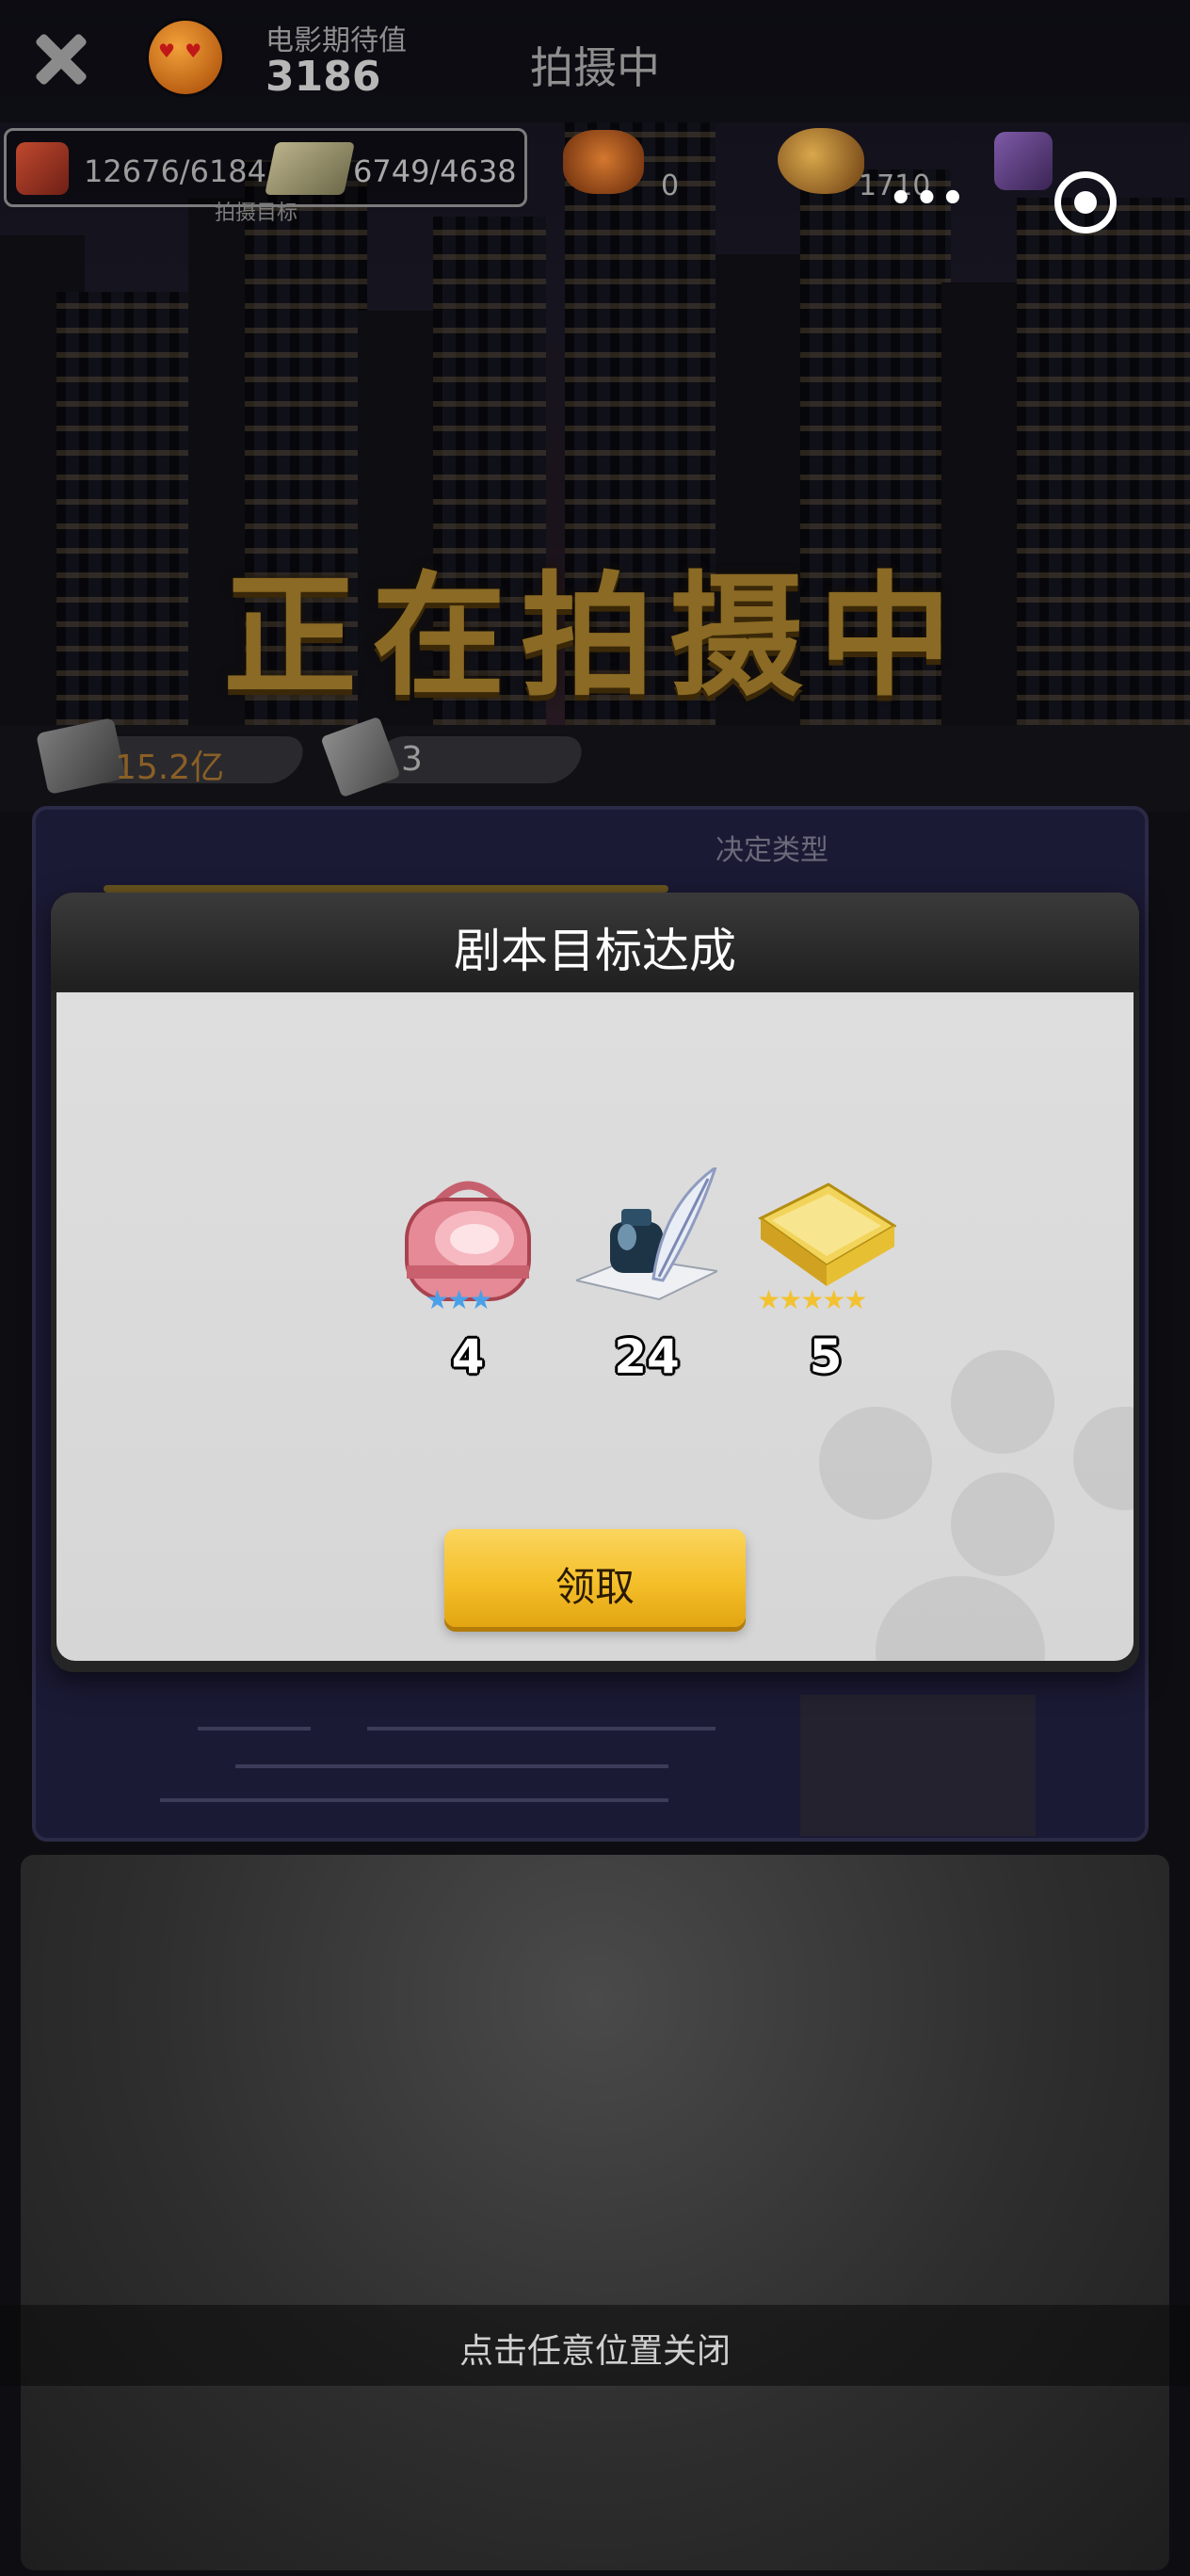 The image size is (1190, 2576). I want to click on purple-item-icon, so click(1023, 161).